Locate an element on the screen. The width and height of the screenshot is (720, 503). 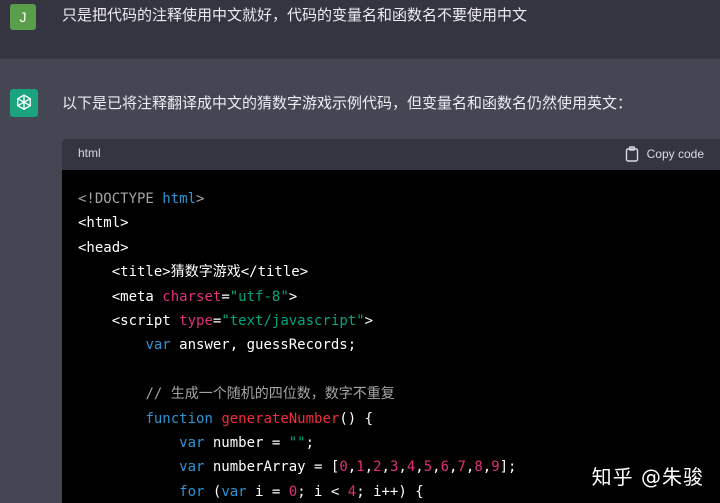
code-token: type is located at coordinates (196, 320).